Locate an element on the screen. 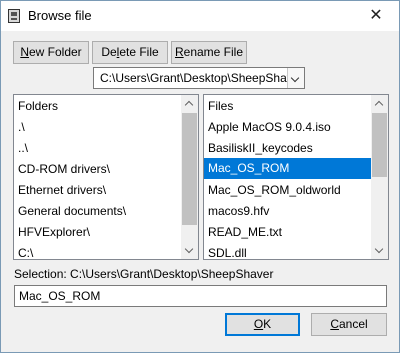 The image size is (400, 353). close-button: ✕ is located at coordinates (376, 16).